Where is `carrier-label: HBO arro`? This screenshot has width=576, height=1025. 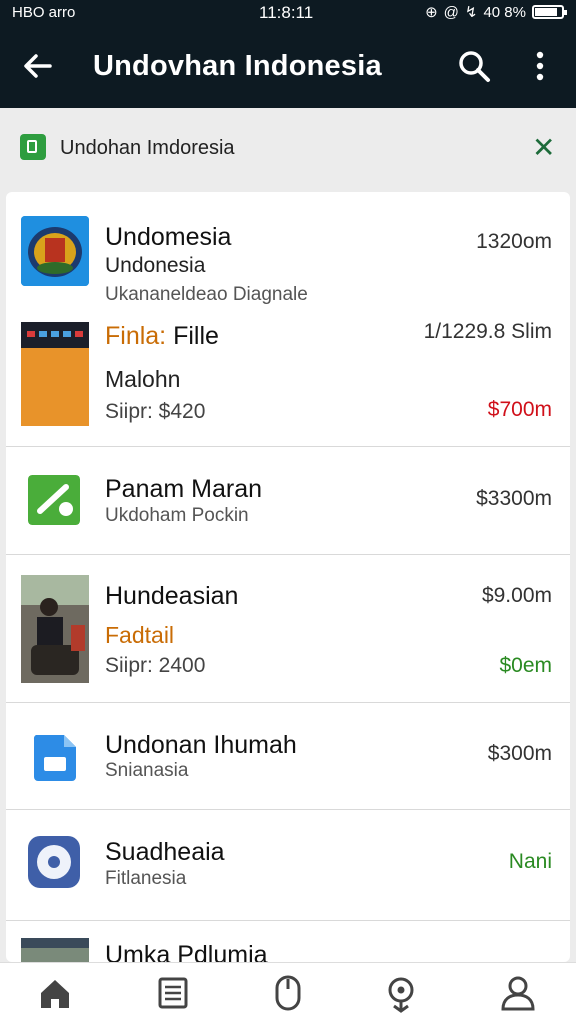 carrier-label: HBO arro is located at coordinates (44, 12).